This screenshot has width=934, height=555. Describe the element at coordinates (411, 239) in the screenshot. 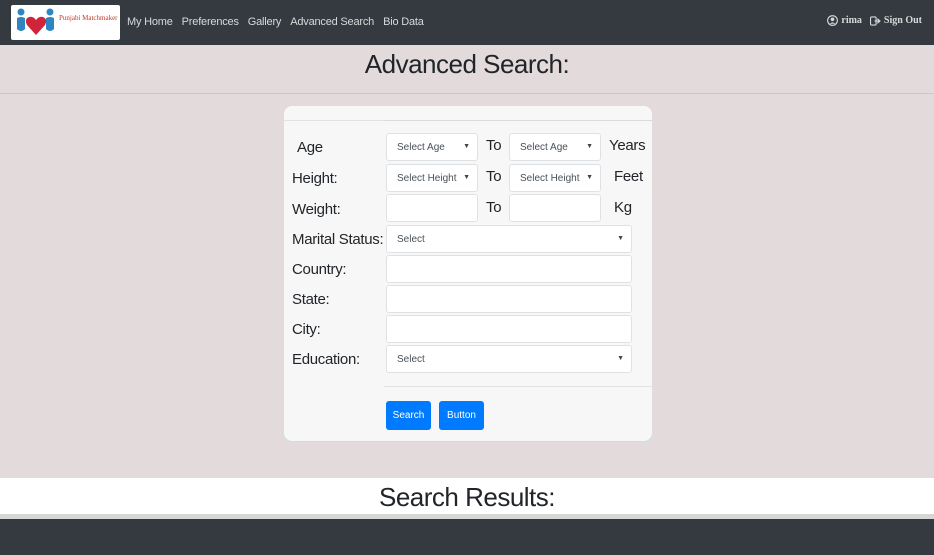

I see `marital-status-value: Select` at that location.